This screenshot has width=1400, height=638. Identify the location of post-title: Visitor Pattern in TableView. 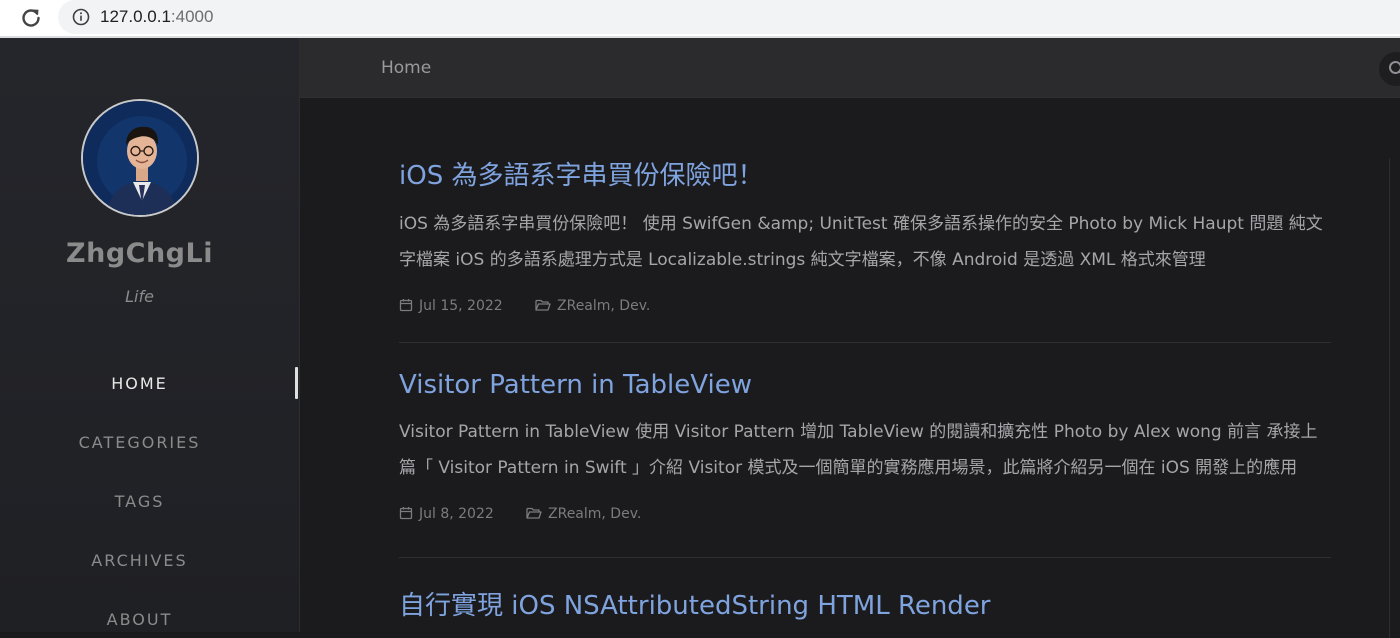
(865, 385).